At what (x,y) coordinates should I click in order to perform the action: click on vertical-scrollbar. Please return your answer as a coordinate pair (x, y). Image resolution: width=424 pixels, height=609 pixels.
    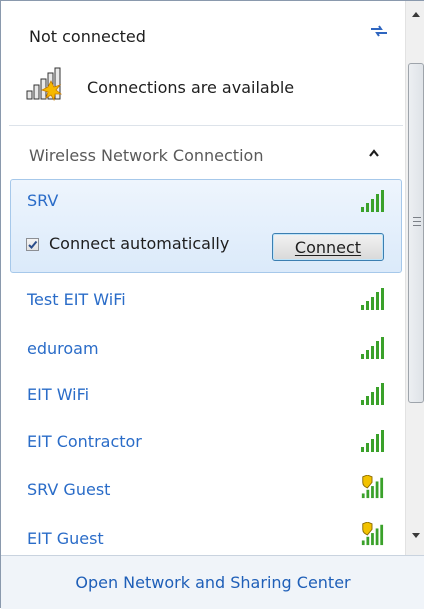
    Looking at the image, I should click on (414, 278).